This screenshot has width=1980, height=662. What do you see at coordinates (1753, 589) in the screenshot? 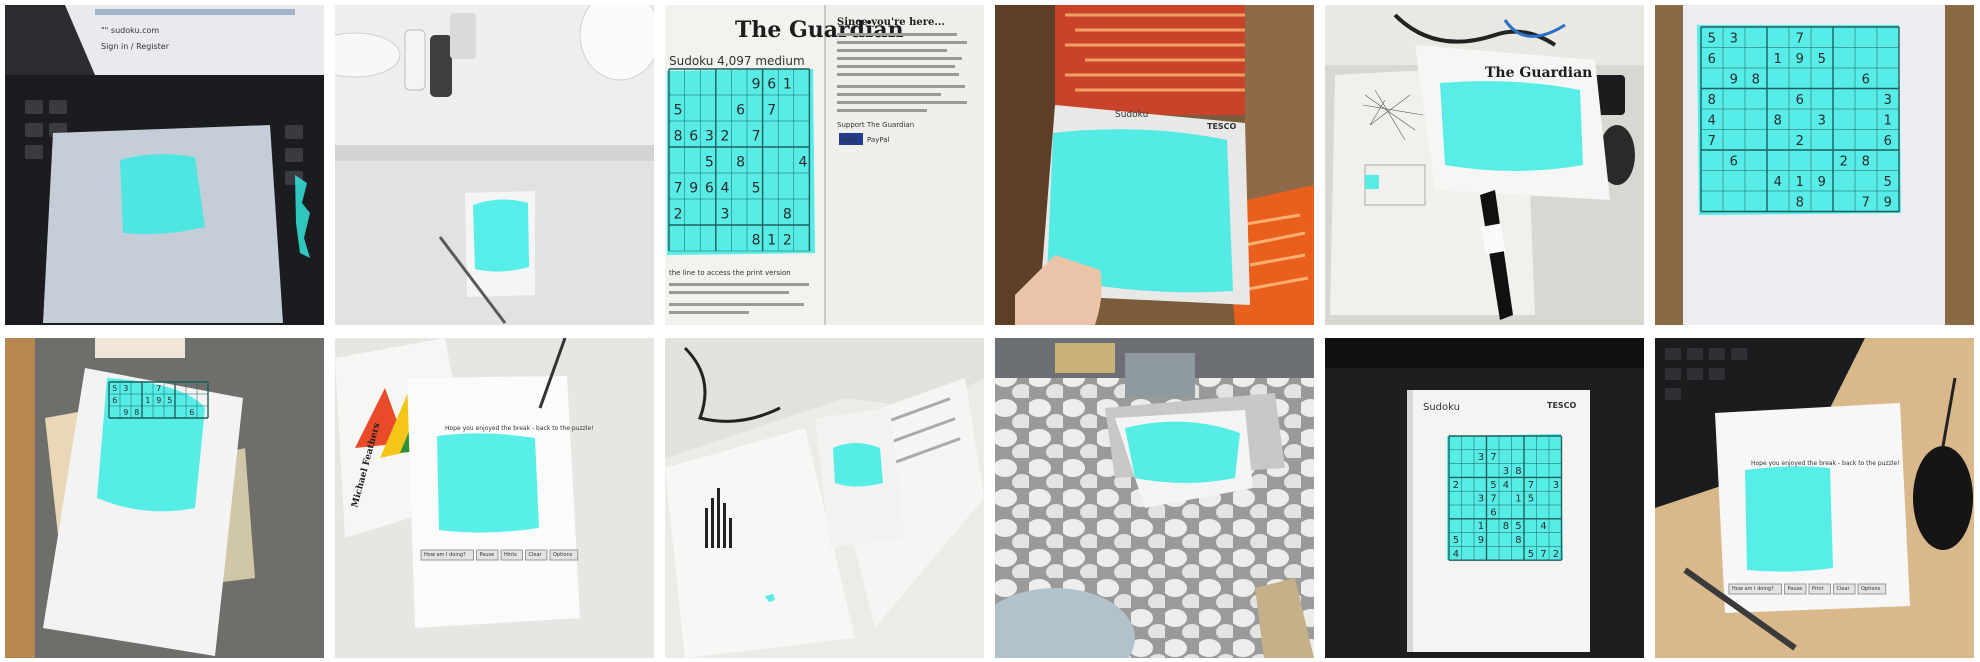
I see `printout-button-label: How am I doing?` at bounding box center [1753, 589].